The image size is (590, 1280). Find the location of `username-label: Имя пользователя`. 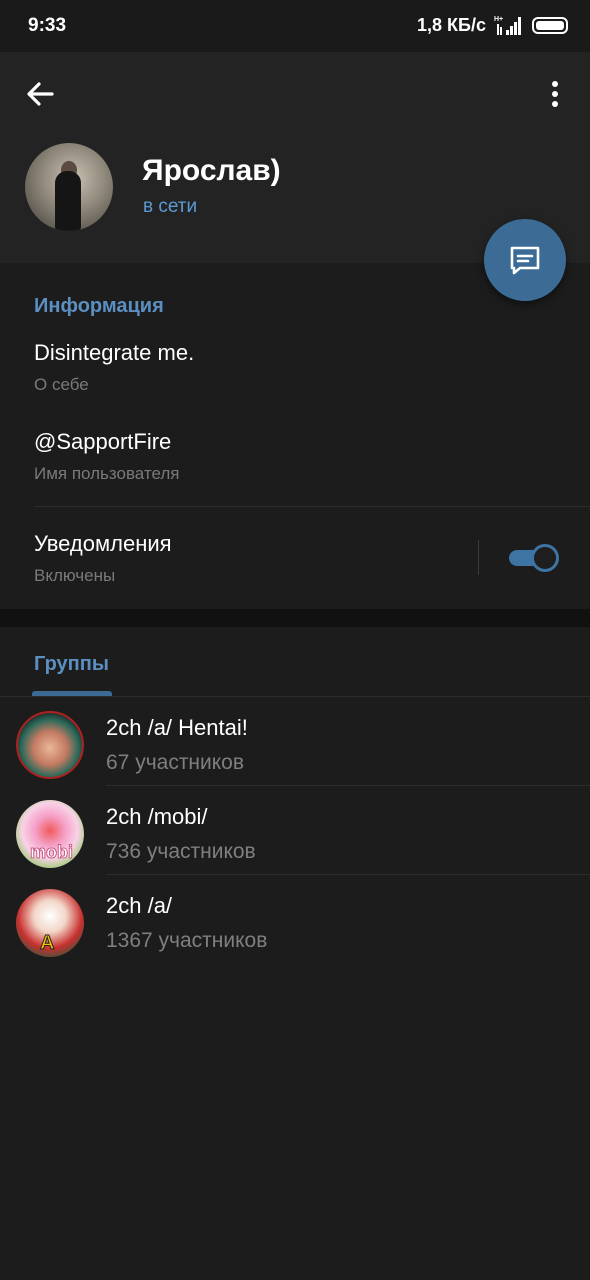

username-label: Имя пользователя is located at coordinates (107, 473).